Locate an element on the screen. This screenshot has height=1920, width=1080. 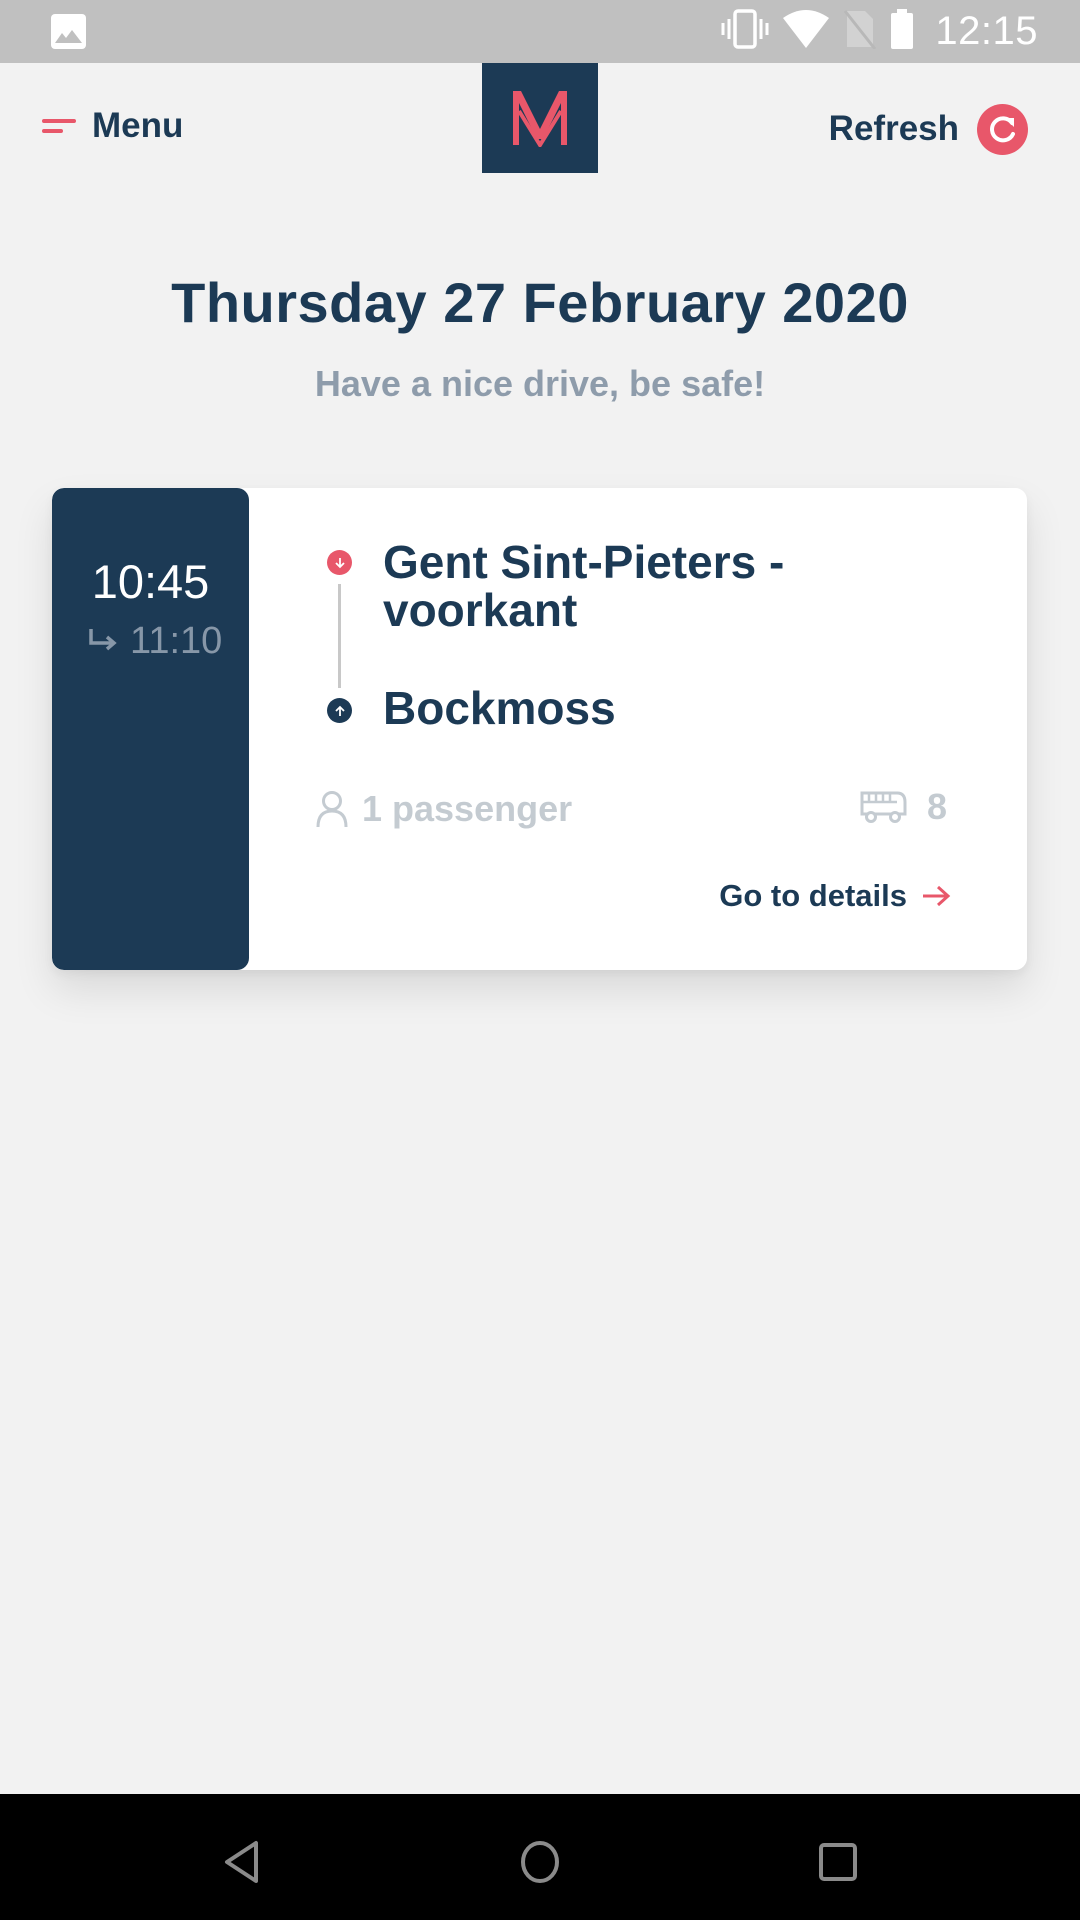
vehicle-number: 8 is located at coordinates (903, 807).